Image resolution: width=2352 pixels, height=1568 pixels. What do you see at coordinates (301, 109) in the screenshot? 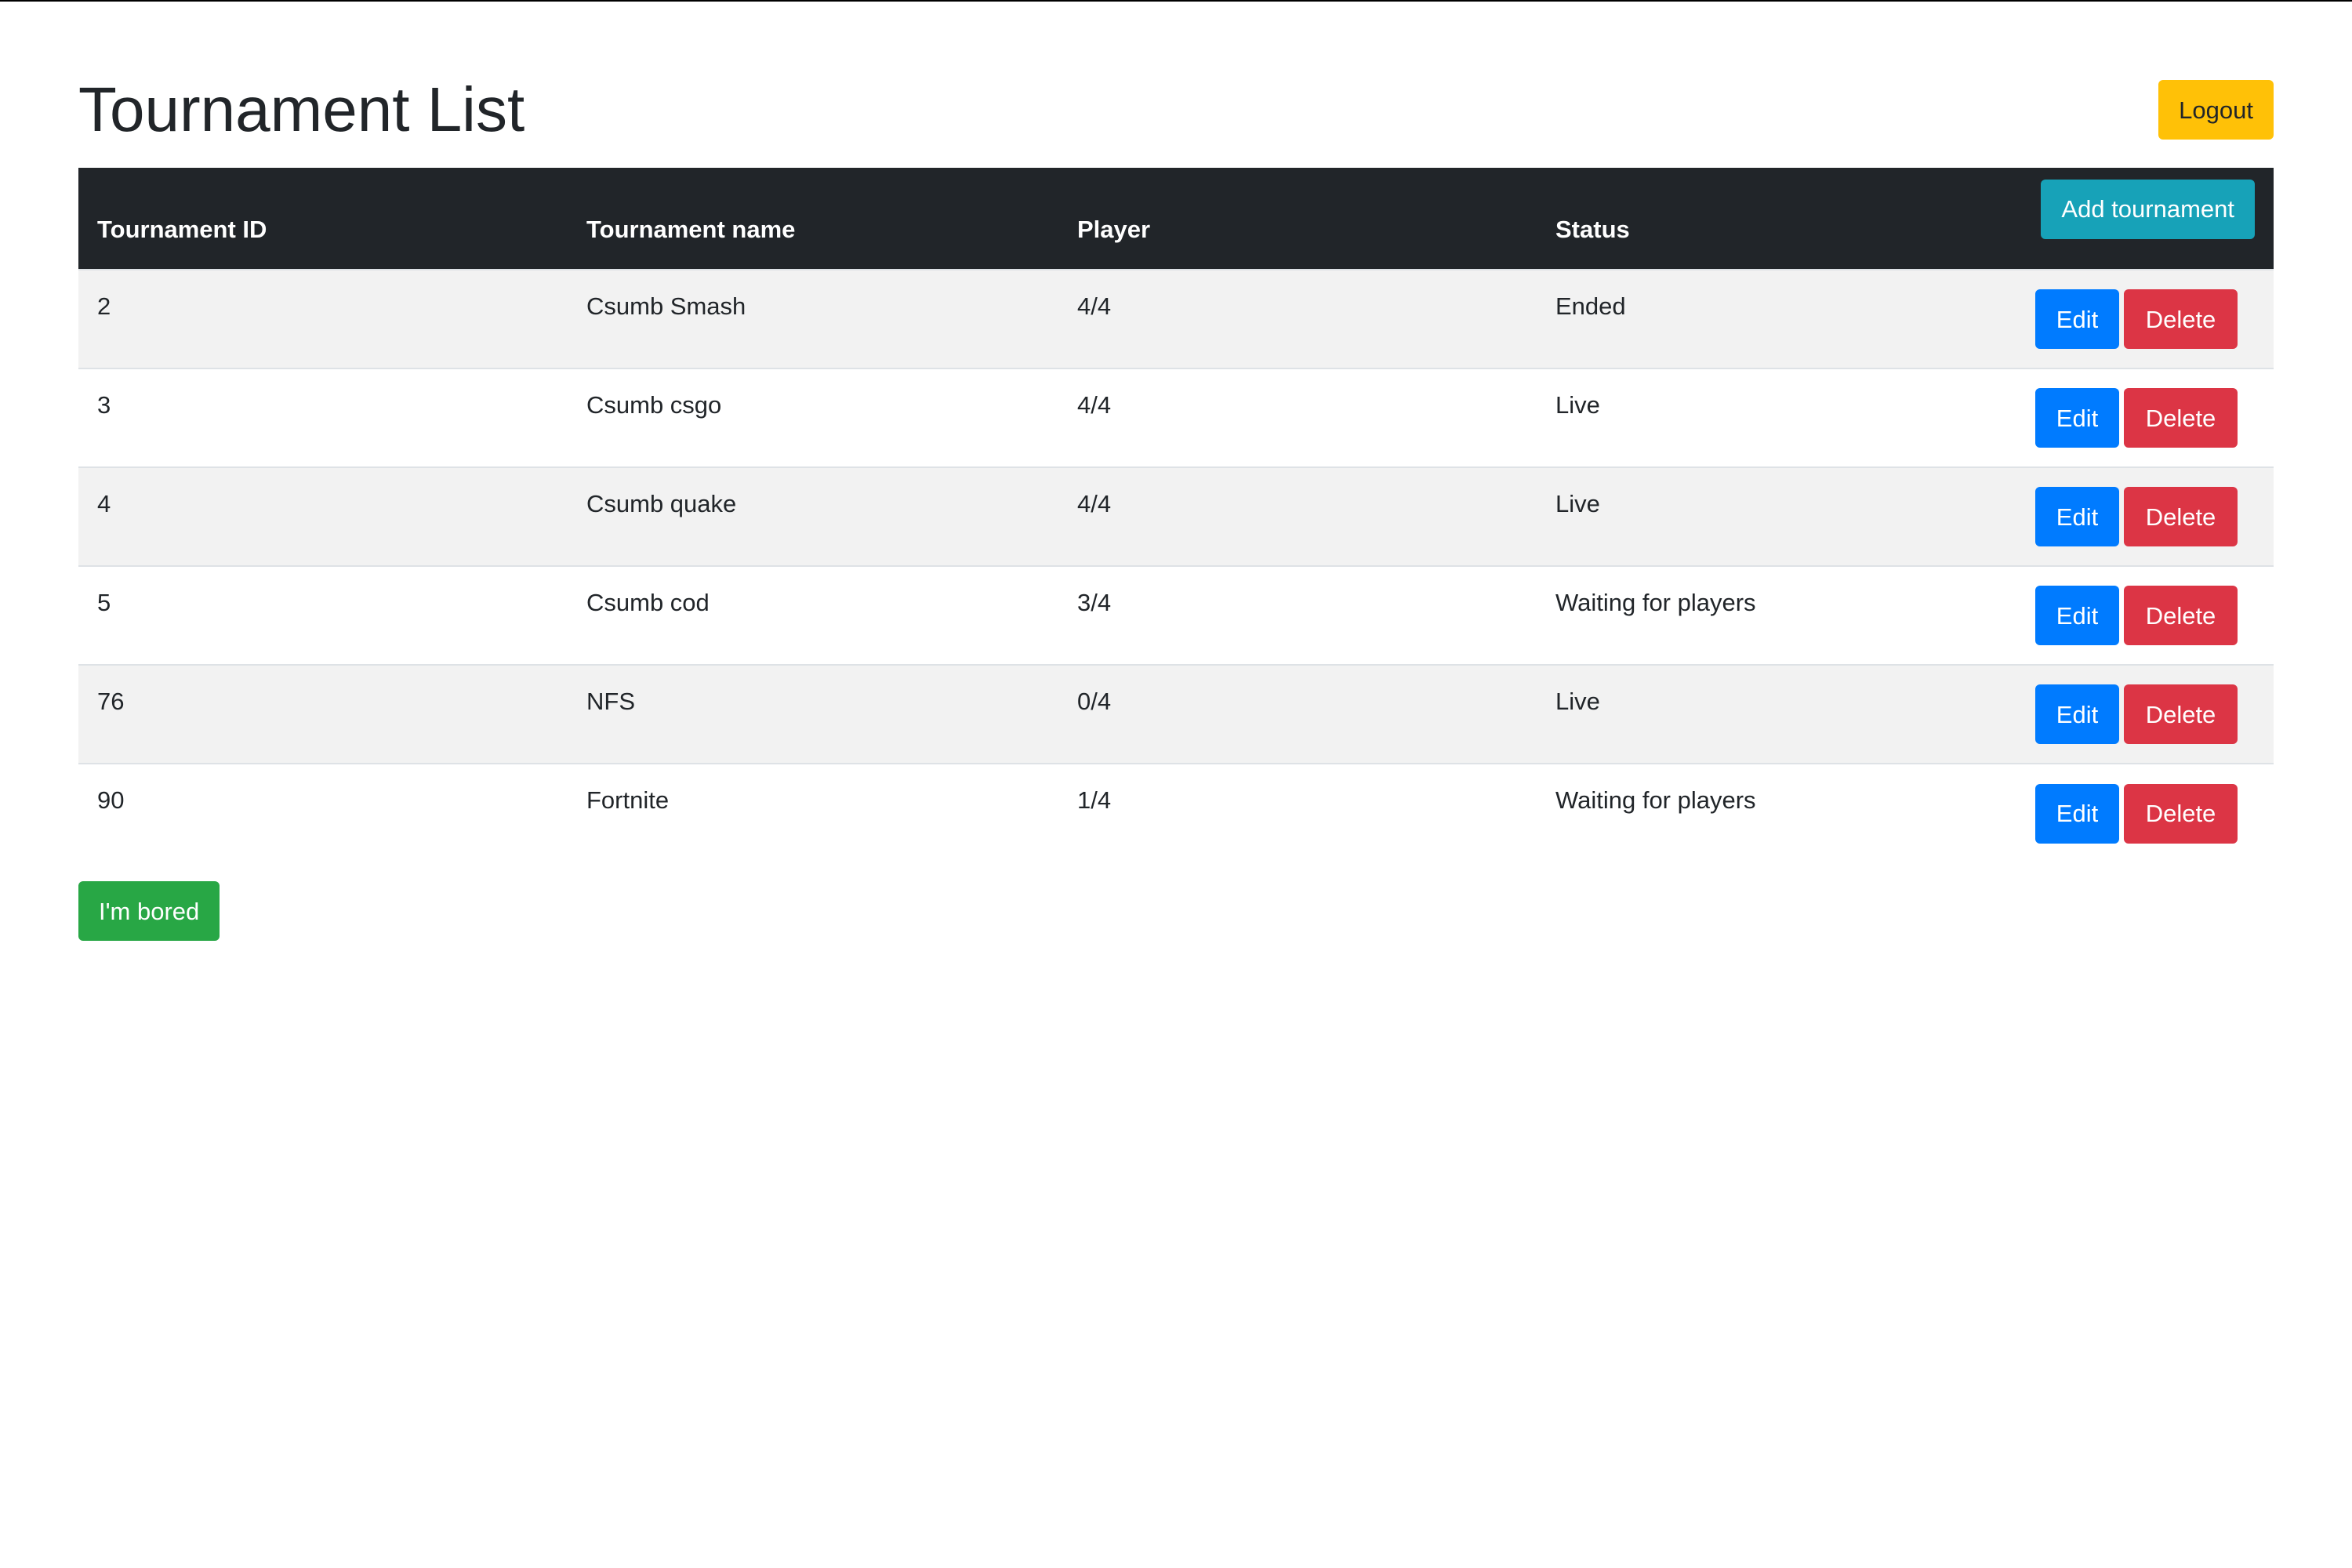
I see `page-title: Tournament List` at bounding box center [301, 109].